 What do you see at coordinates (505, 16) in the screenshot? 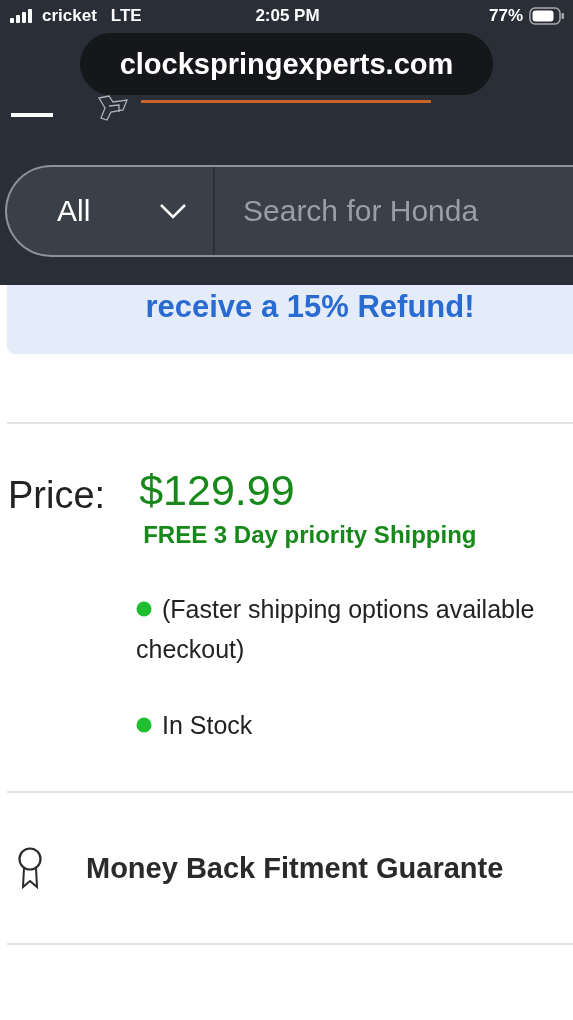
I see `battery-percent: 77%` at bounding box center [505, 16].